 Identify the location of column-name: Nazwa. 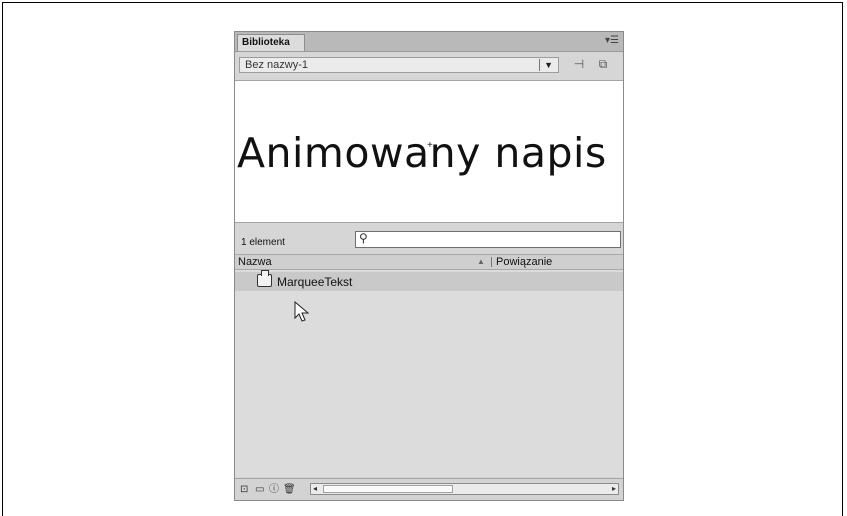
(255, 262).